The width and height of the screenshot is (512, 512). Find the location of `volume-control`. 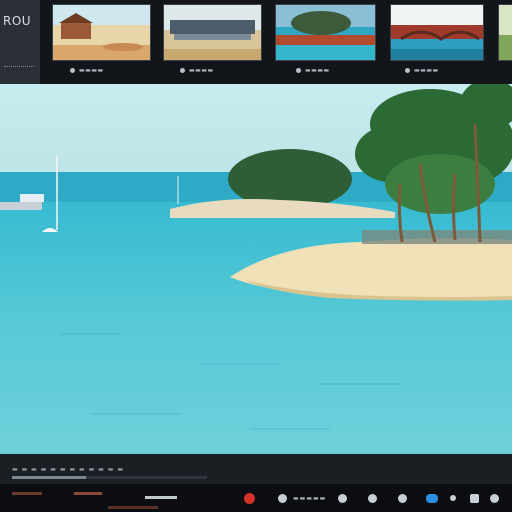

volume-control is located at coordinates (372, 498).